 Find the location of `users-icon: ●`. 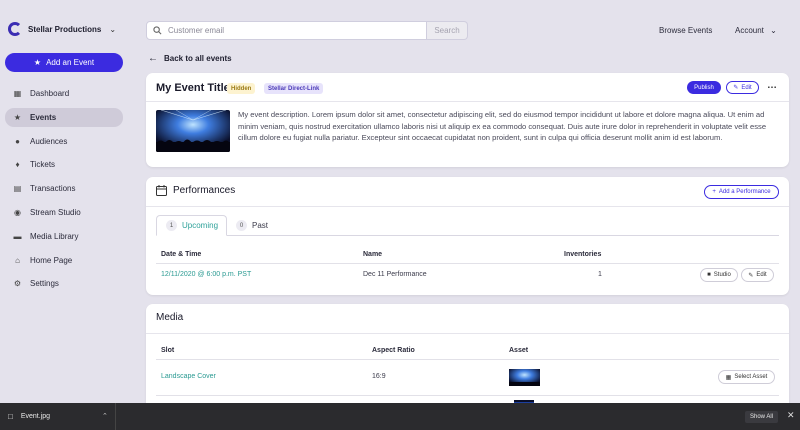

users-icon: ● is located at coordinates (17, 141).